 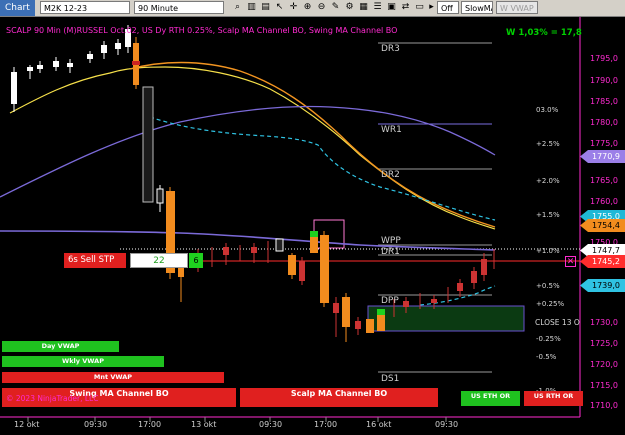 I want to click on chart-trader-icon: ⇄, so click(x=405, y=7).